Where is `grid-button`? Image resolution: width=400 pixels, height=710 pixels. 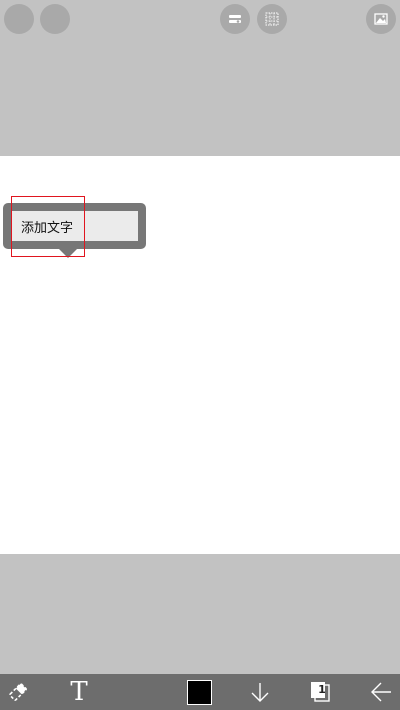 grid-button is located at coordinates (272, 19).